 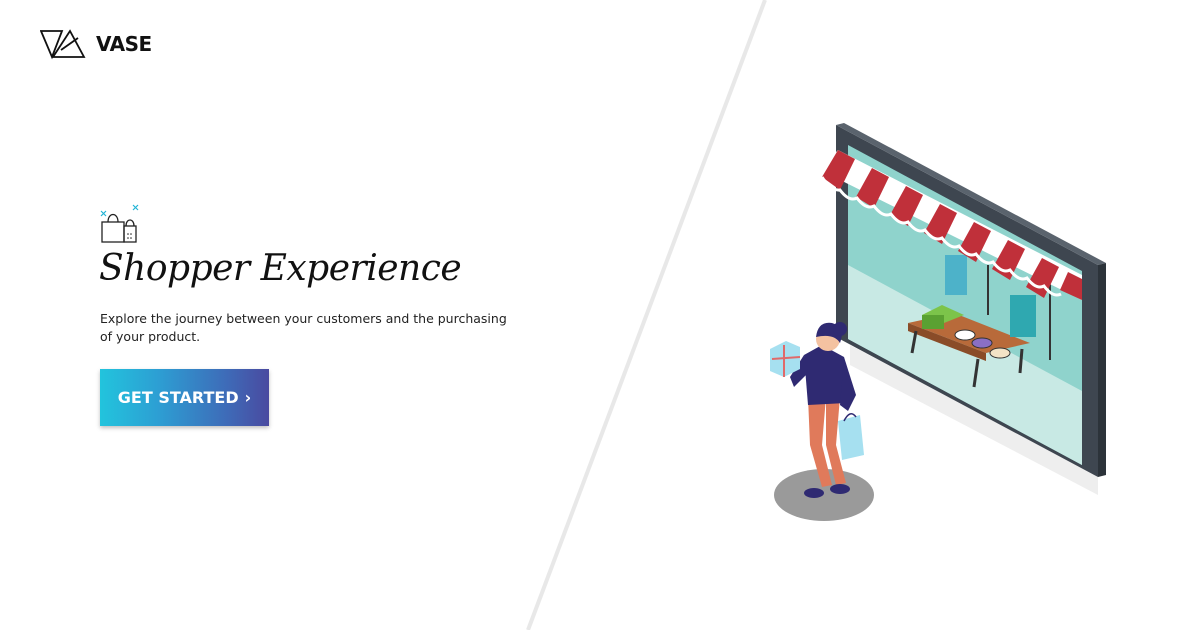 I want to click on get-started-label: GET STARTED, so click(x=178, y=397).